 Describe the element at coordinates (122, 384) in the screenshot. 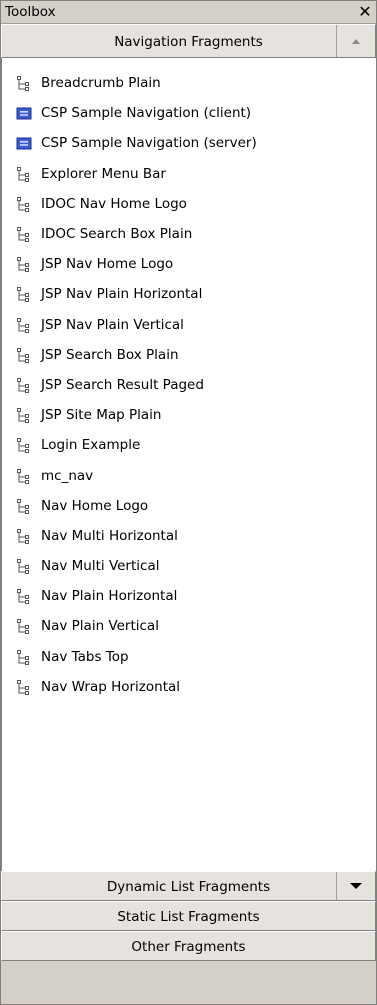

I see `list-item-label: JSP Search Result Paged` at that location.